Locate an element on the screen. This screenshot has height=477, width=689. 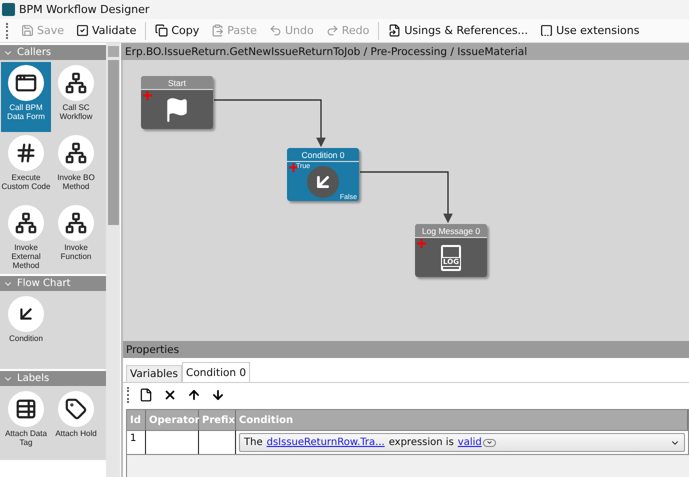
palette-item: Condition is located at coordinates (26, 328).